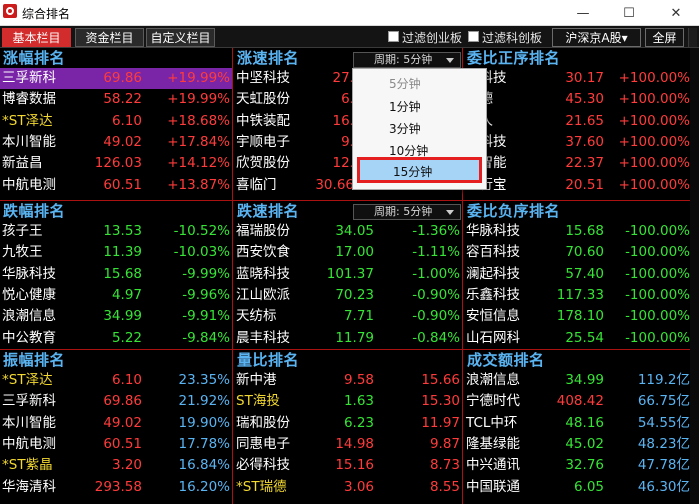 The width and height of the screenshot is (699, 504). What do you see at coordinates (263, 99) in the screenshot?
I see `stock-name: 天虹股份` at bounding box center [263, 99].